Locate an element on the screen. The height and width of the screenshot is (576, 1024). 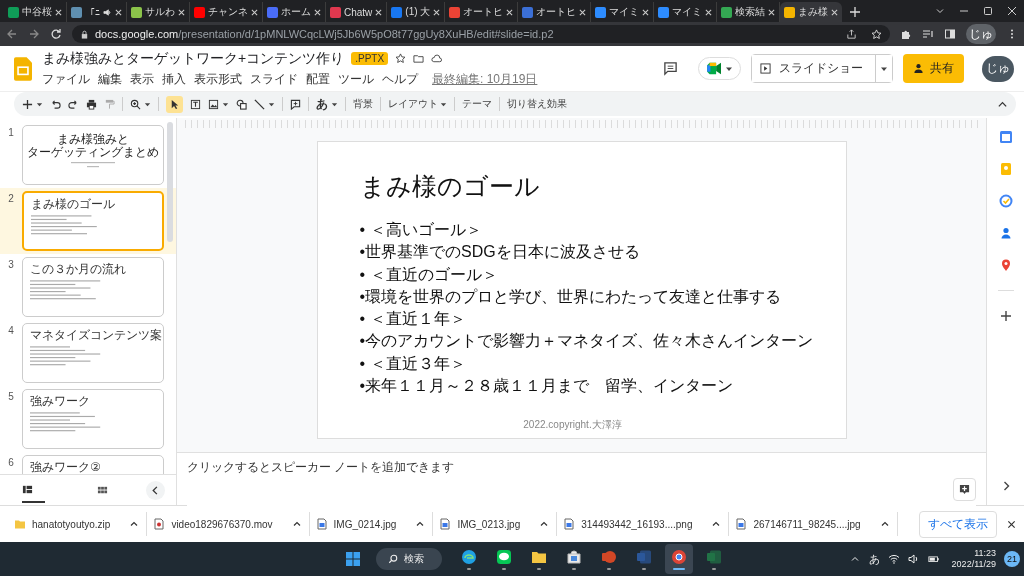
speaker-icon is located at coordinates (913, 559).